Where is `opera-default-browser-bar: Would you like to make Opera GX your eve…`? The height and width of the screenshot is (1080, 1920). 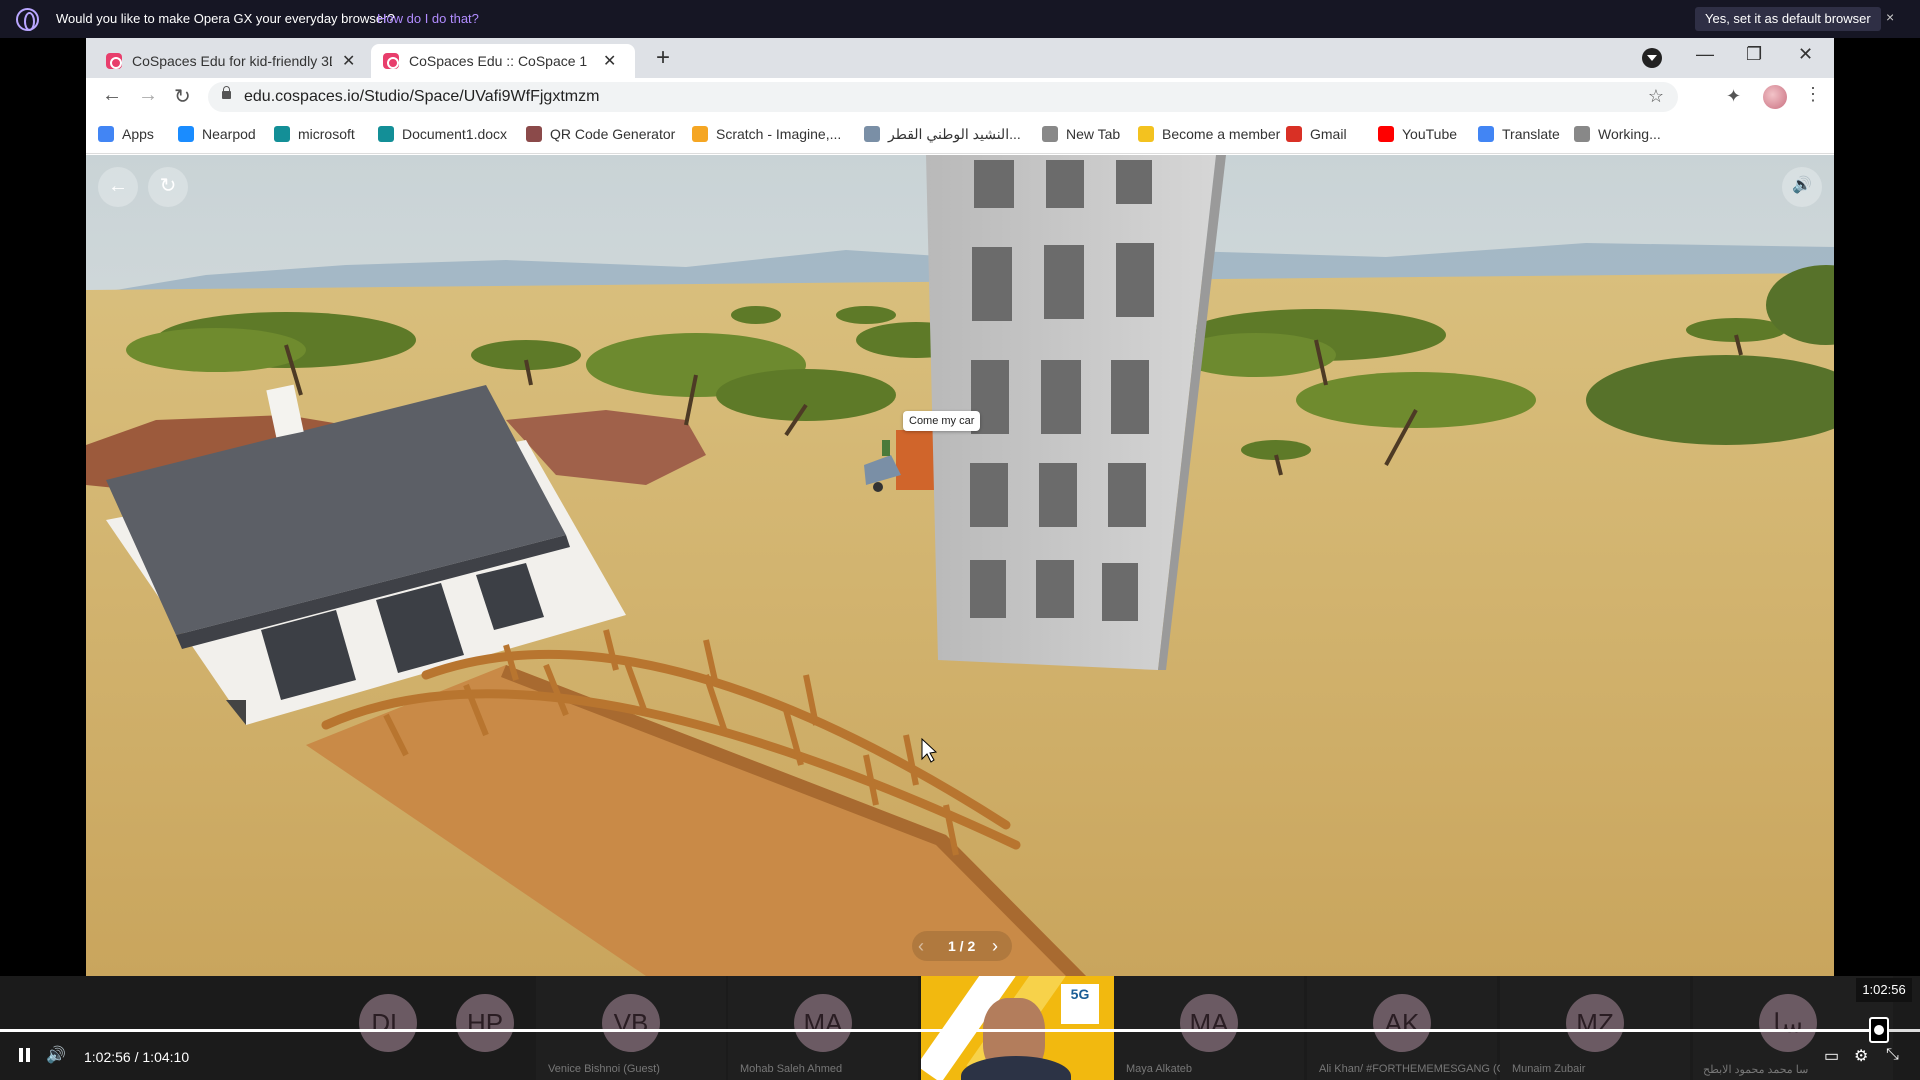 opera-default-browser-bar: Would you like to make Opera GX your eve… is located at coordinates (960, 19).